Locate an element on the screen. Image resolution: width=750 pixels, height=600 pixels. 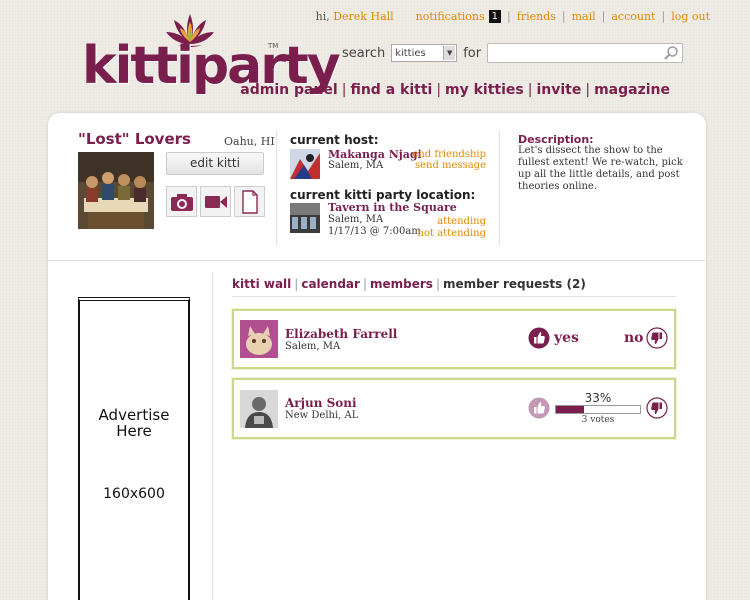
section-divider is located at coordinates (377, 260).